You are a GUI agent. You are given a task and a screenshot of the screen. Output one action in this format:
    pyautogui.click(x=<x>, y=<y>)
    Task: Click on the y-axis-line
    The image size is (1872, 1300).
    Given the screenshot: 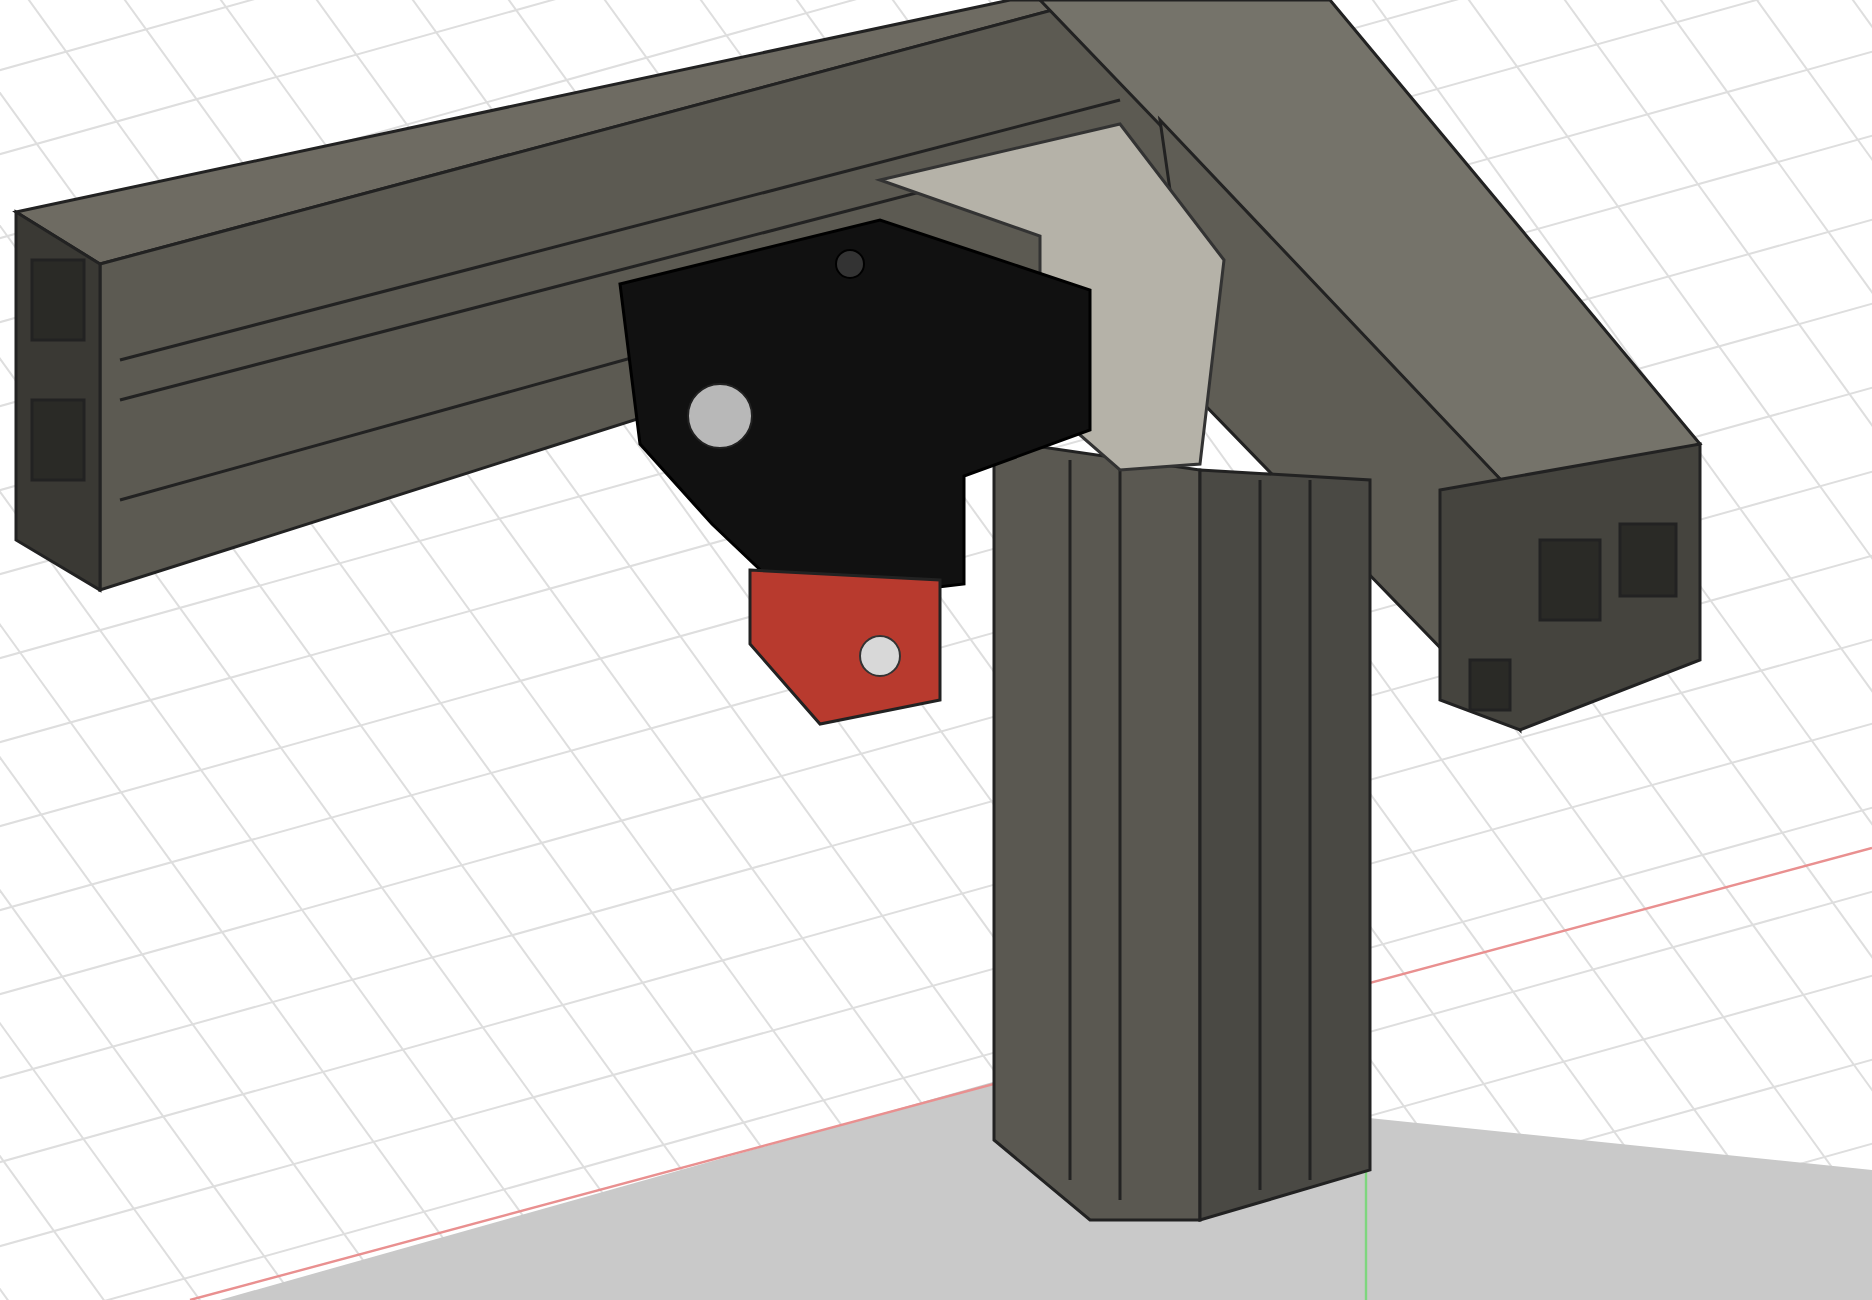 What is the action you would take?
    pyautogui.click(x=1366, y=1235)
    